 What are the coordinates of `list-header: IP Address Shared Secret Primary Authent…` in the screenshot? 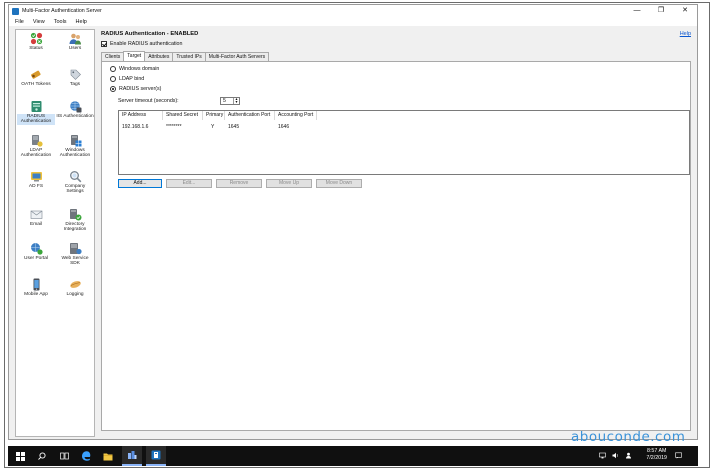 It's located at (218, 115).